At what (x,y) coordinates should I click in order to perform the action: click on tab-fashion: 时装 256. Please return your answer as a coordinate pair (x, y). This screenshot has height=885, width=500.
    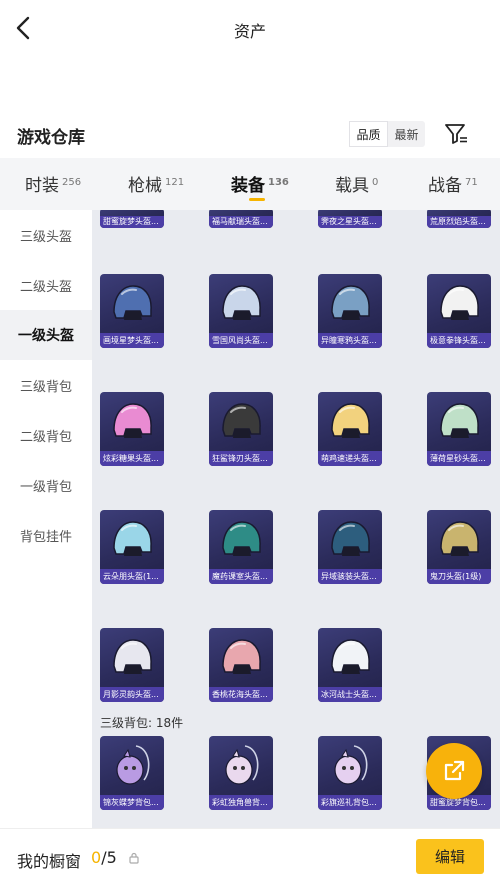
    Looking at the image, I should click on (53, 183).